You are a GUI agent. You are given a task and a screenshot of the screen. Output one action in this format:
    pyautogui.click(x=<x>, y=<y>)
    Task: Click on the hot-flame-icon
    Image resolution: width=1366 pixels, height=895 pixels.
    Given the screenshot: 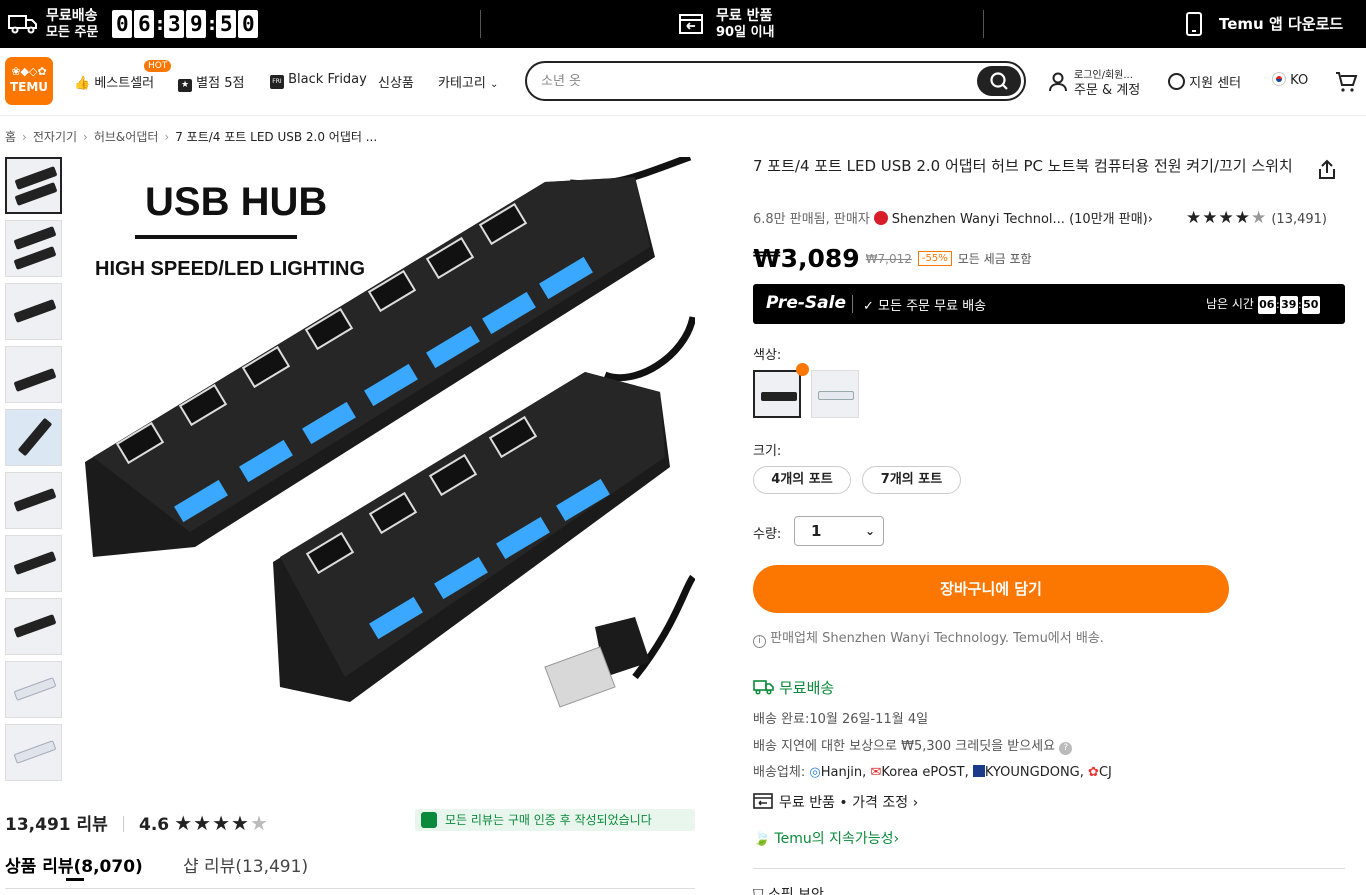 What is the action you would take?
    pyautogui.click(x=802, y=369)
    